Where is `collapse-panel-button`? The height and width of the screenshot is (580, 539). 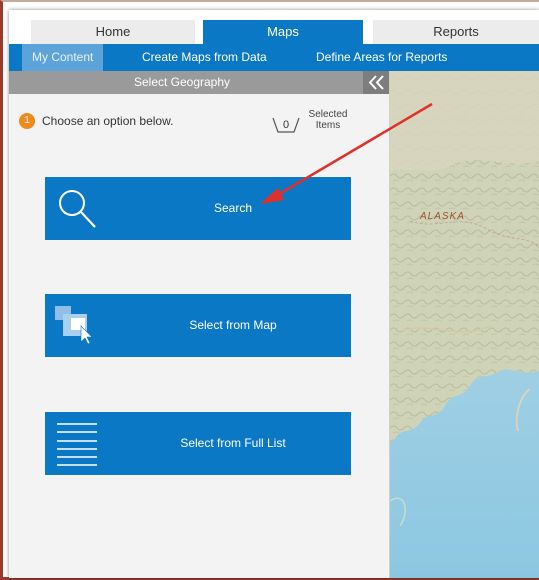 collapse-panel-button is located at coordinates (376, 82).